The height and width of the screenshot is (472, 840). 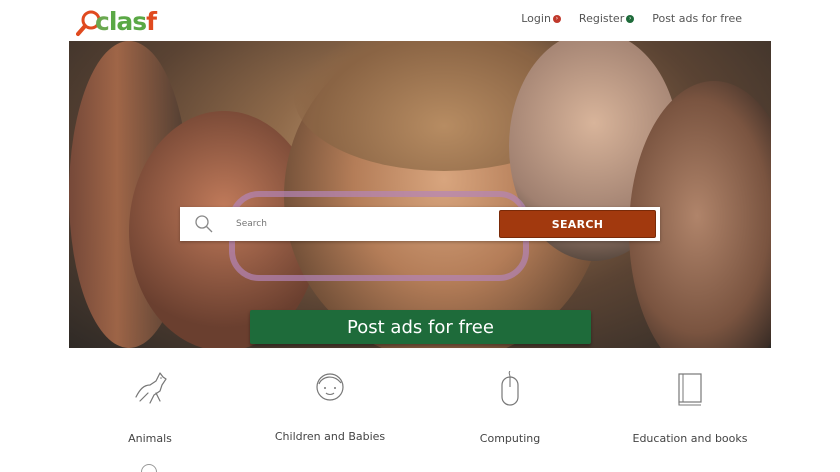 I want to click on category-children-and-babies: Children and Babies, so click(x=330, y=402).